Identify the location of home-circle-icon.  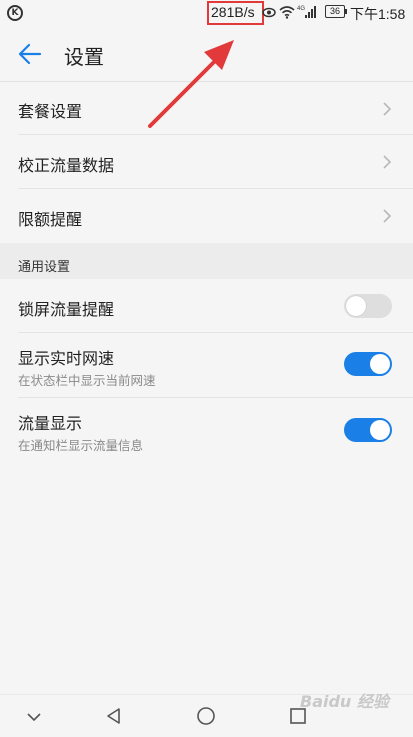
(206, 716).